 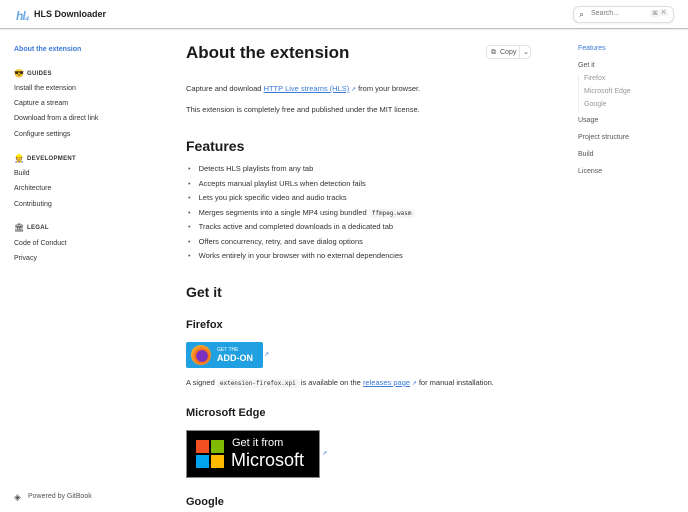 What do you see at coordinates (268, 52) in the screenshot?
I see `page-title: About the extension` at bounding box center [268, 52].